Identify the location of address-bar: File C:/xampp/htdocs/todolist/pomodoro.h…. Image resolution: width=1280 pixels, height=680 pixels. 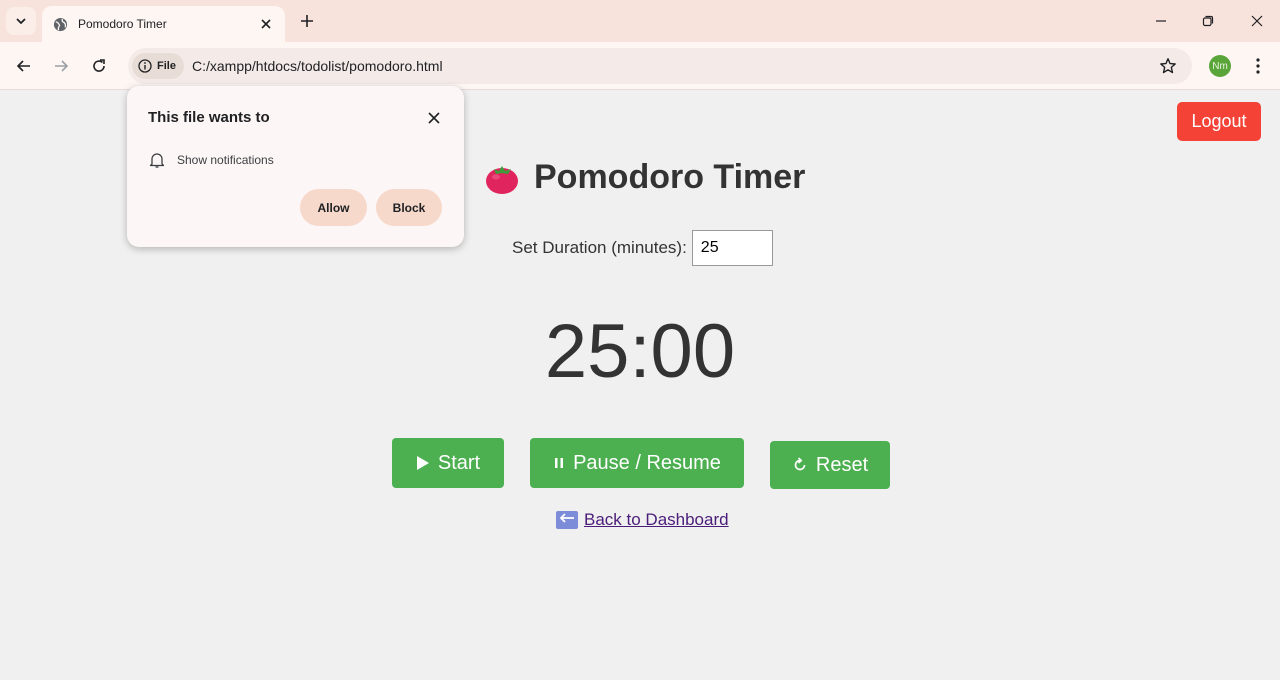
(660, 66).